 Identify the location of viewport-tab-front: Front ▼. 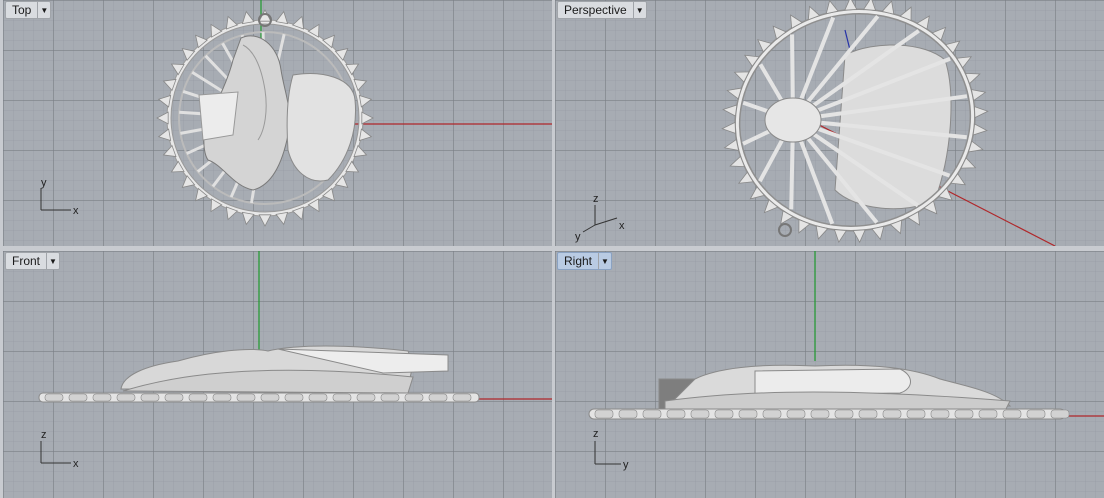
(33, 261).